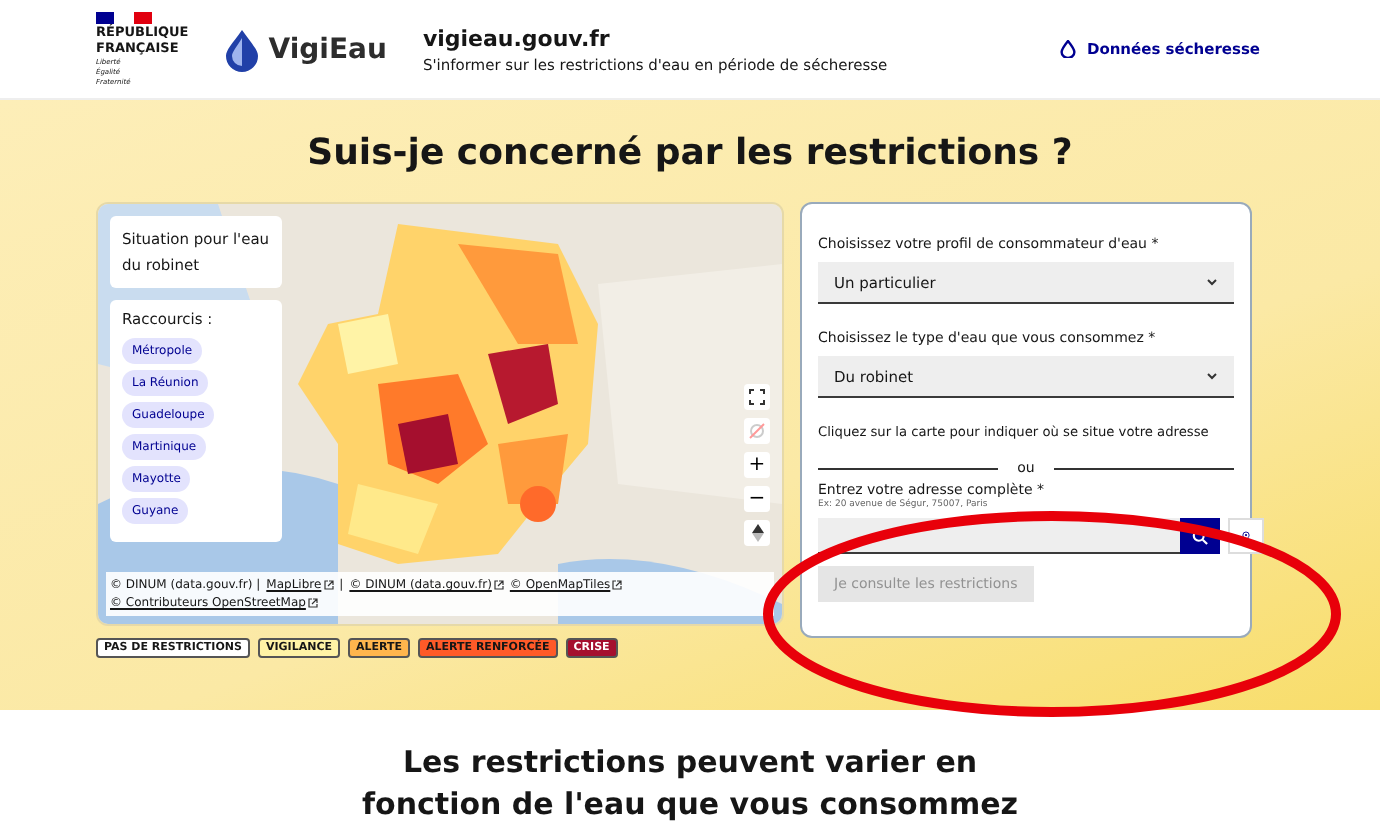 The width and height of the screenshot is (1380, 828). I want to click on page-title: Suis-je concerné par les restrictions ?, so click(690, 154).